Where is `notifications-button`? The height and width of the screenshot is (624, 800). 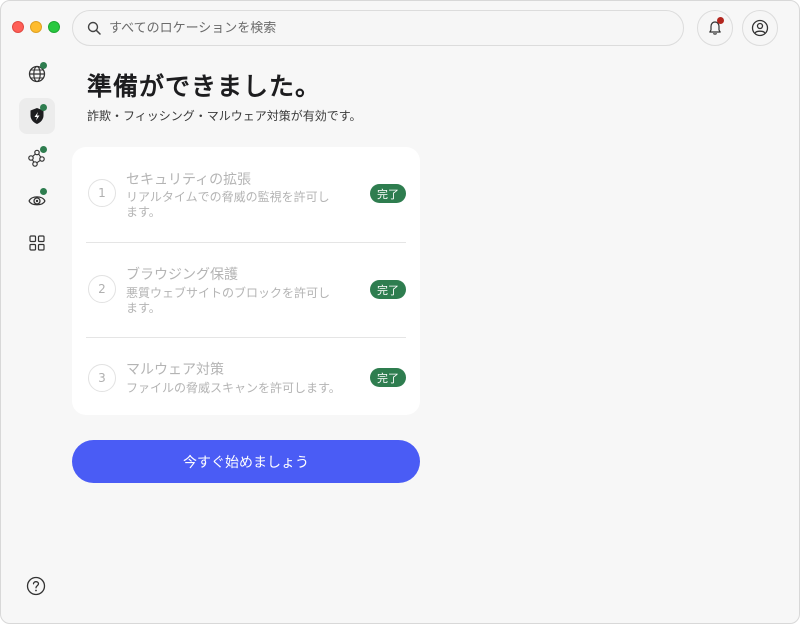 notifications-button is located at coordinates (715, 28).